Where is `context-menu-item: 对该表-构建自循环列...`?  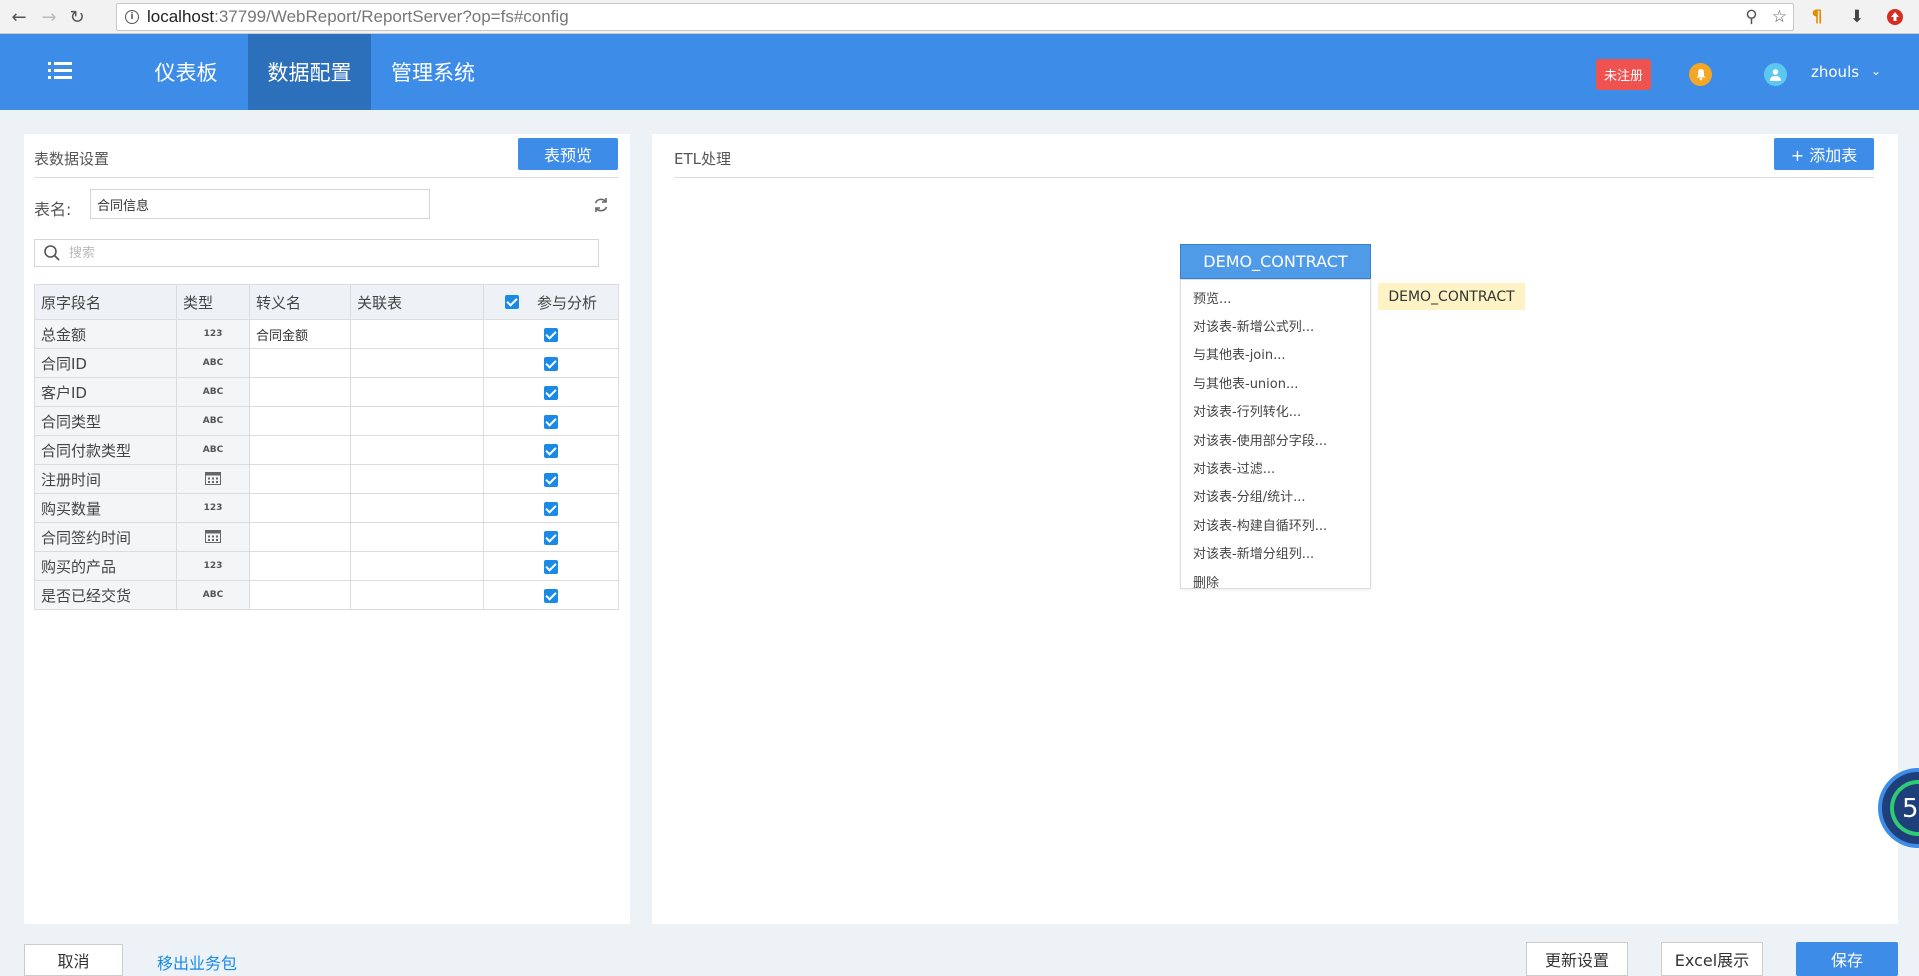 context-menu-item: 对该表-构建自循环列... is located at coordinates (1275, 524).